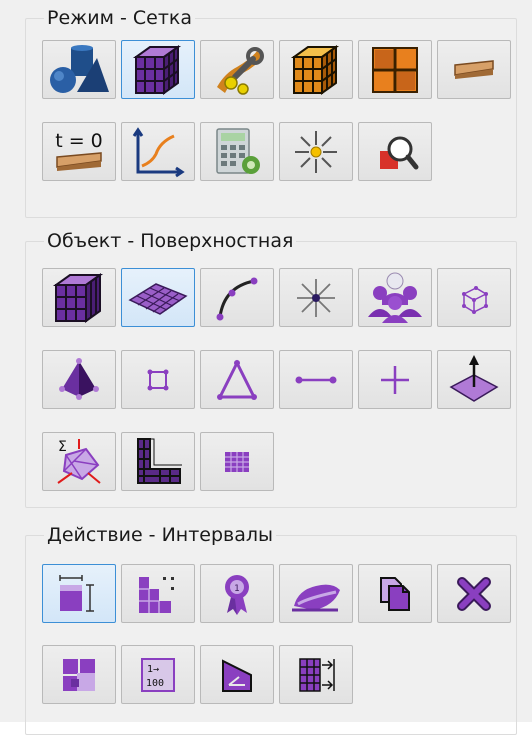  I want to click on angle-wedge-icon, so click(237, 675).